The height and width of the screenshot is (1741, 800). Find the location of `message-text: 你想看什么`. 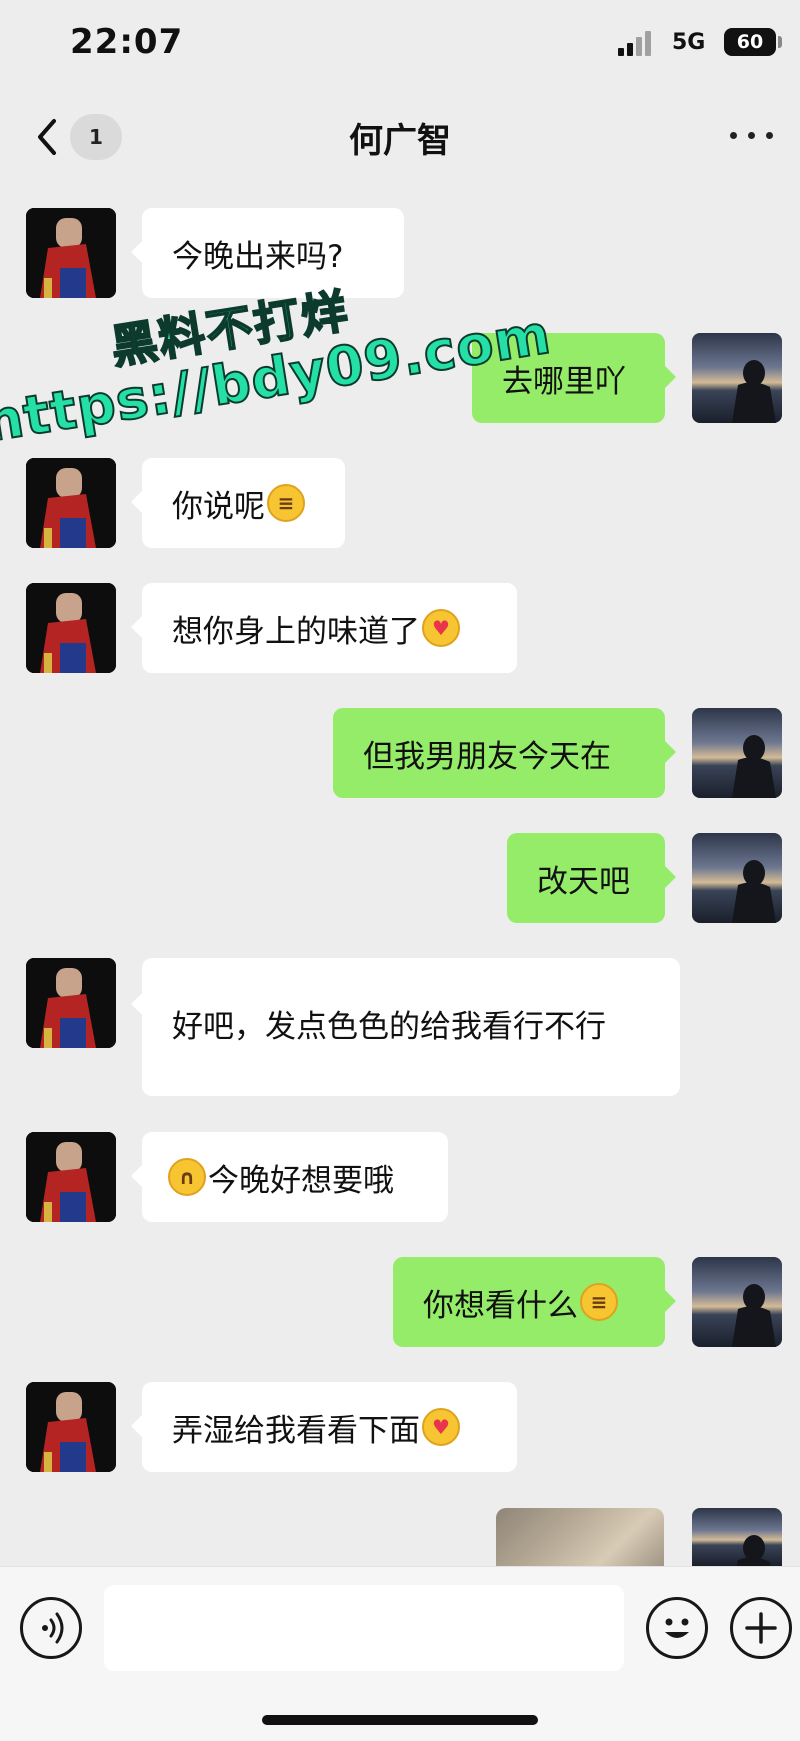

message-text: 你想看什么 is located at coordinates (500, 1305).